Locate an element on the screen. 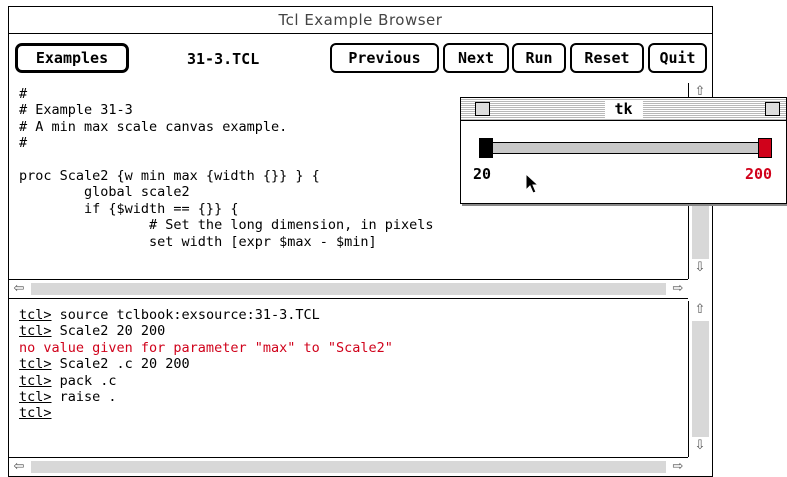 This screenshot has height=477, width=787. console-horizontal-scrollbar: ⇦ ⇨ is located at coordinates (348, 467).